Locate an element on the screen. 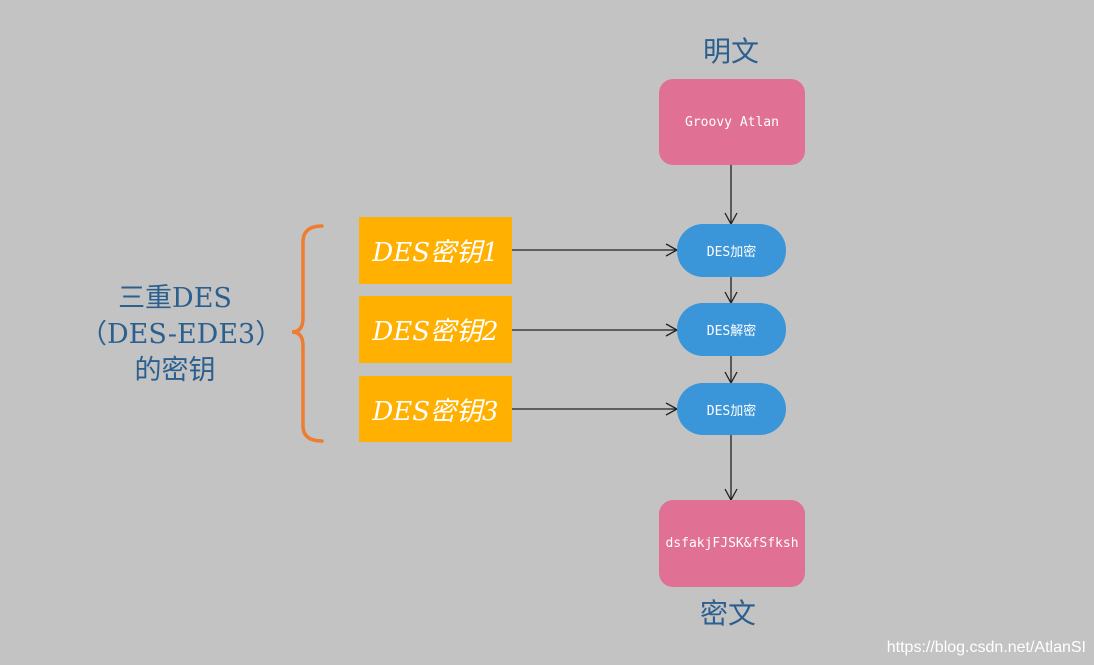  plaintext-box: Groovy Atlan is located at coordinates (732, 122).